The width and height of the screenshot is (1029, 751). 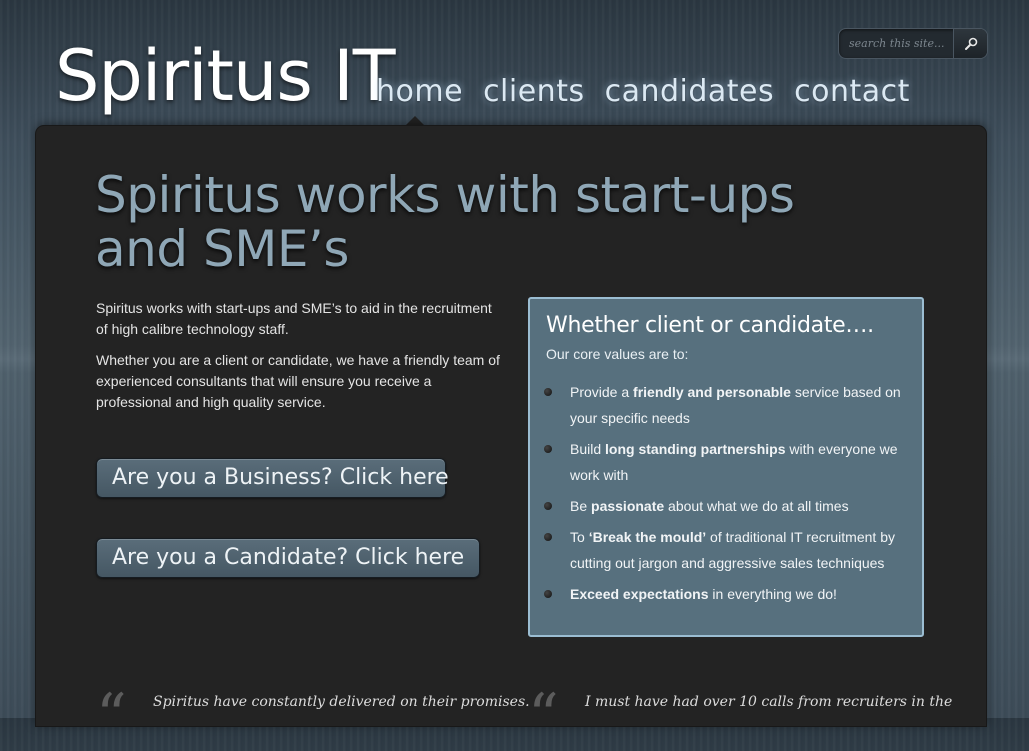 What do you see at coordinates (288, 558) in the screenshot?
I see `candidate-cta-button: Are you a Candidate? Click here` at bounding box center [288, 558].